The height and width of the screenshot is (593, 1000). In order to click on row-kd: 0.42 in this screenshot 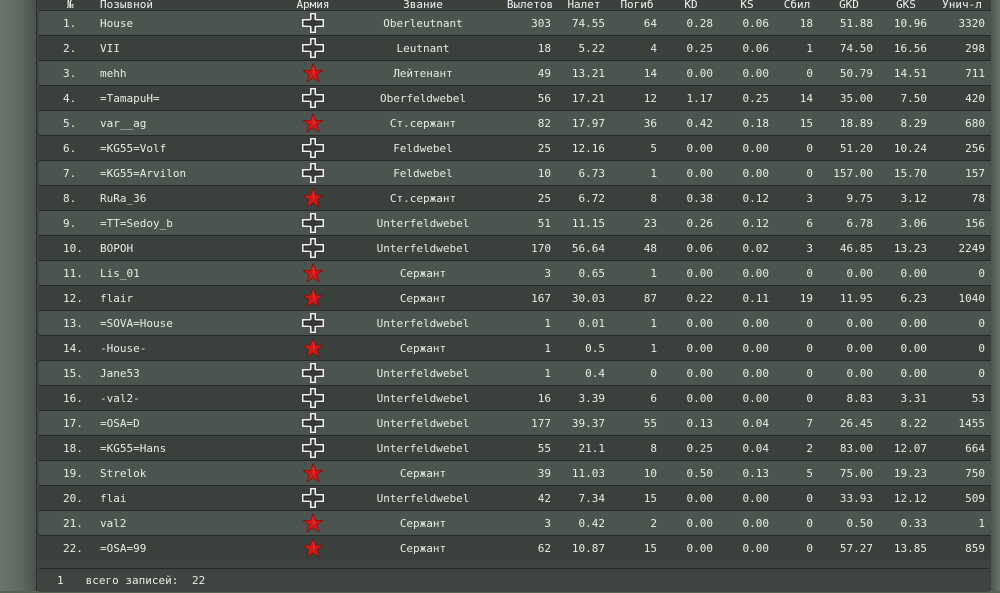, I will do `click(691, 123)`.